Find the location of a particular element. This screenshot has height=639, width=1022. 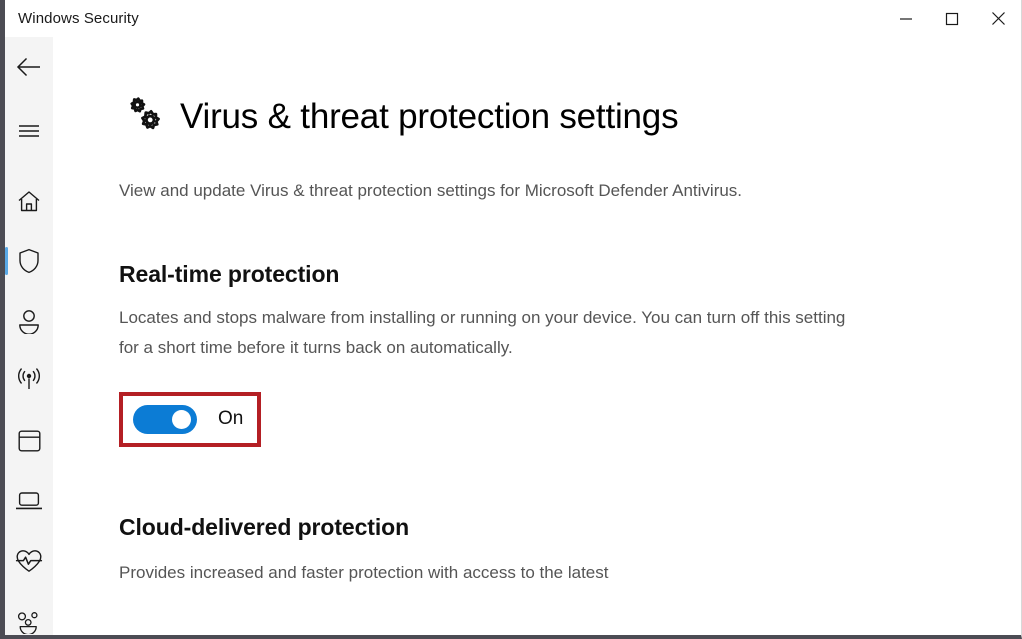

family-people-icon is located at coordinates (27, 622).